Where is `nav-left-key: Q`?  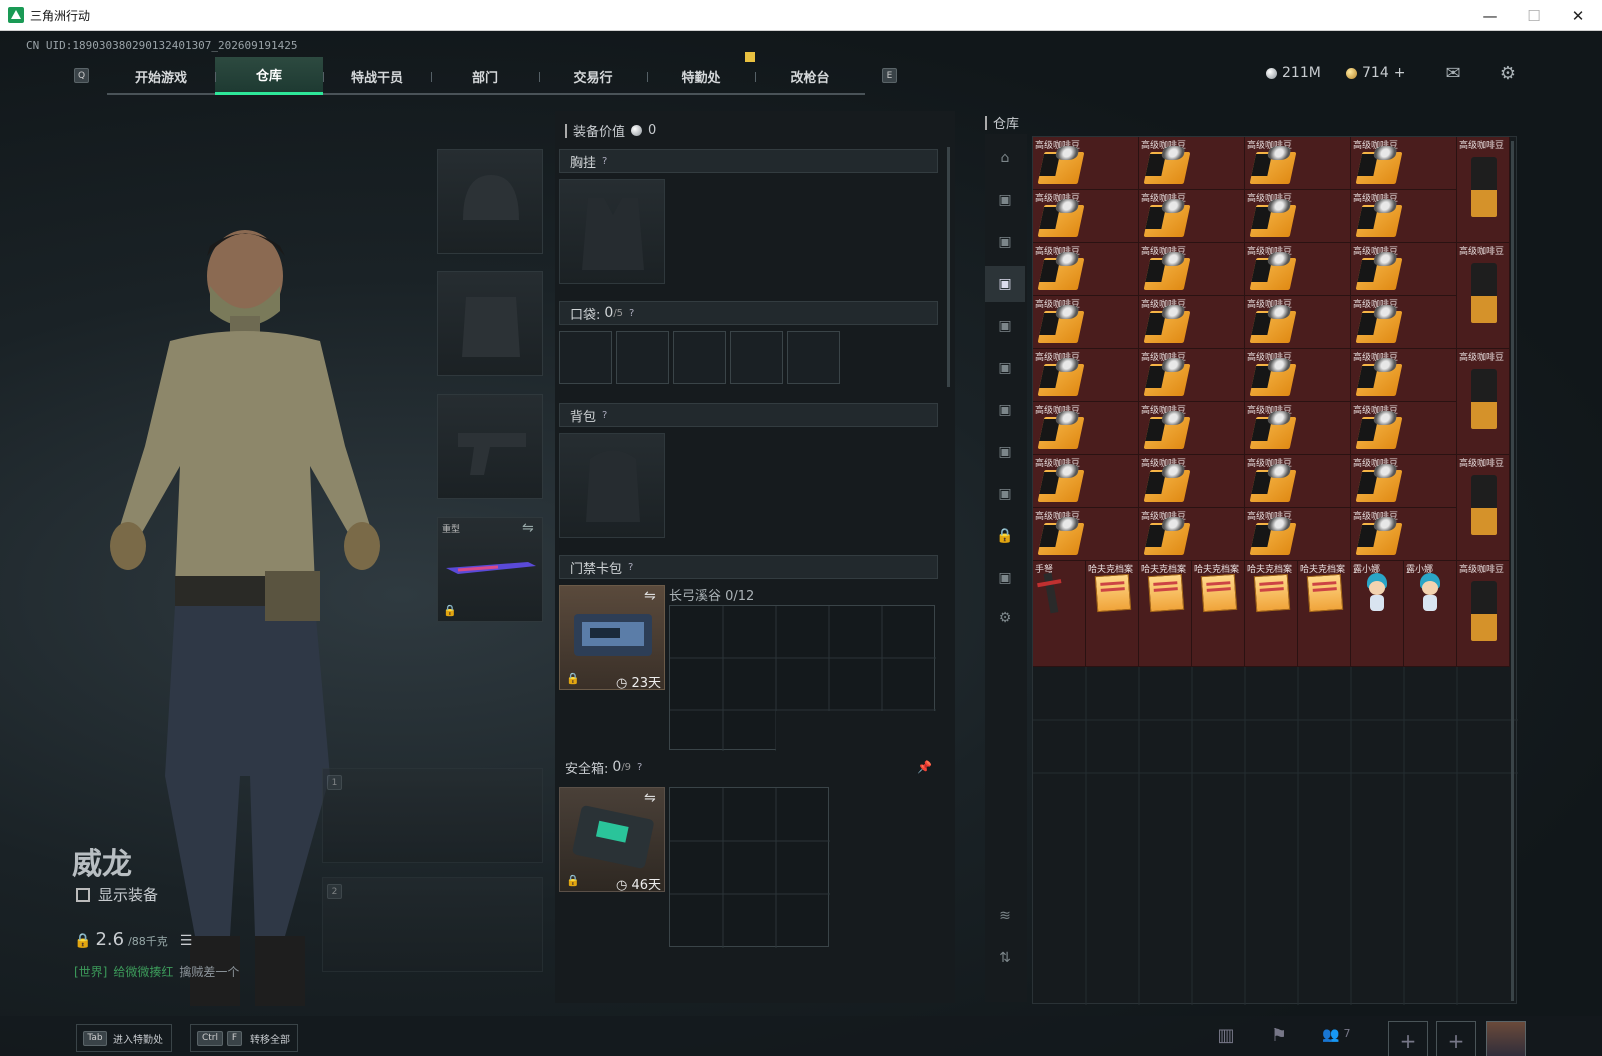
nav-left-key: Q is located at coordinates (81, 75).